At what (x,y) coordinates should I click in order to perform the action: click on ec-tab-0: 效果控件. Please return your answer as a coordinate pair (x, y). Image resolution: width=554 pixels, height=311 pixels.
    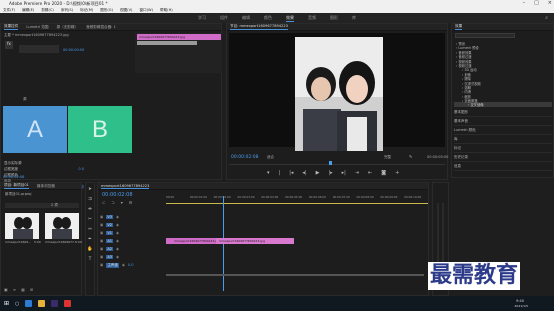
    Looking at the image, I should click on (11, 27).